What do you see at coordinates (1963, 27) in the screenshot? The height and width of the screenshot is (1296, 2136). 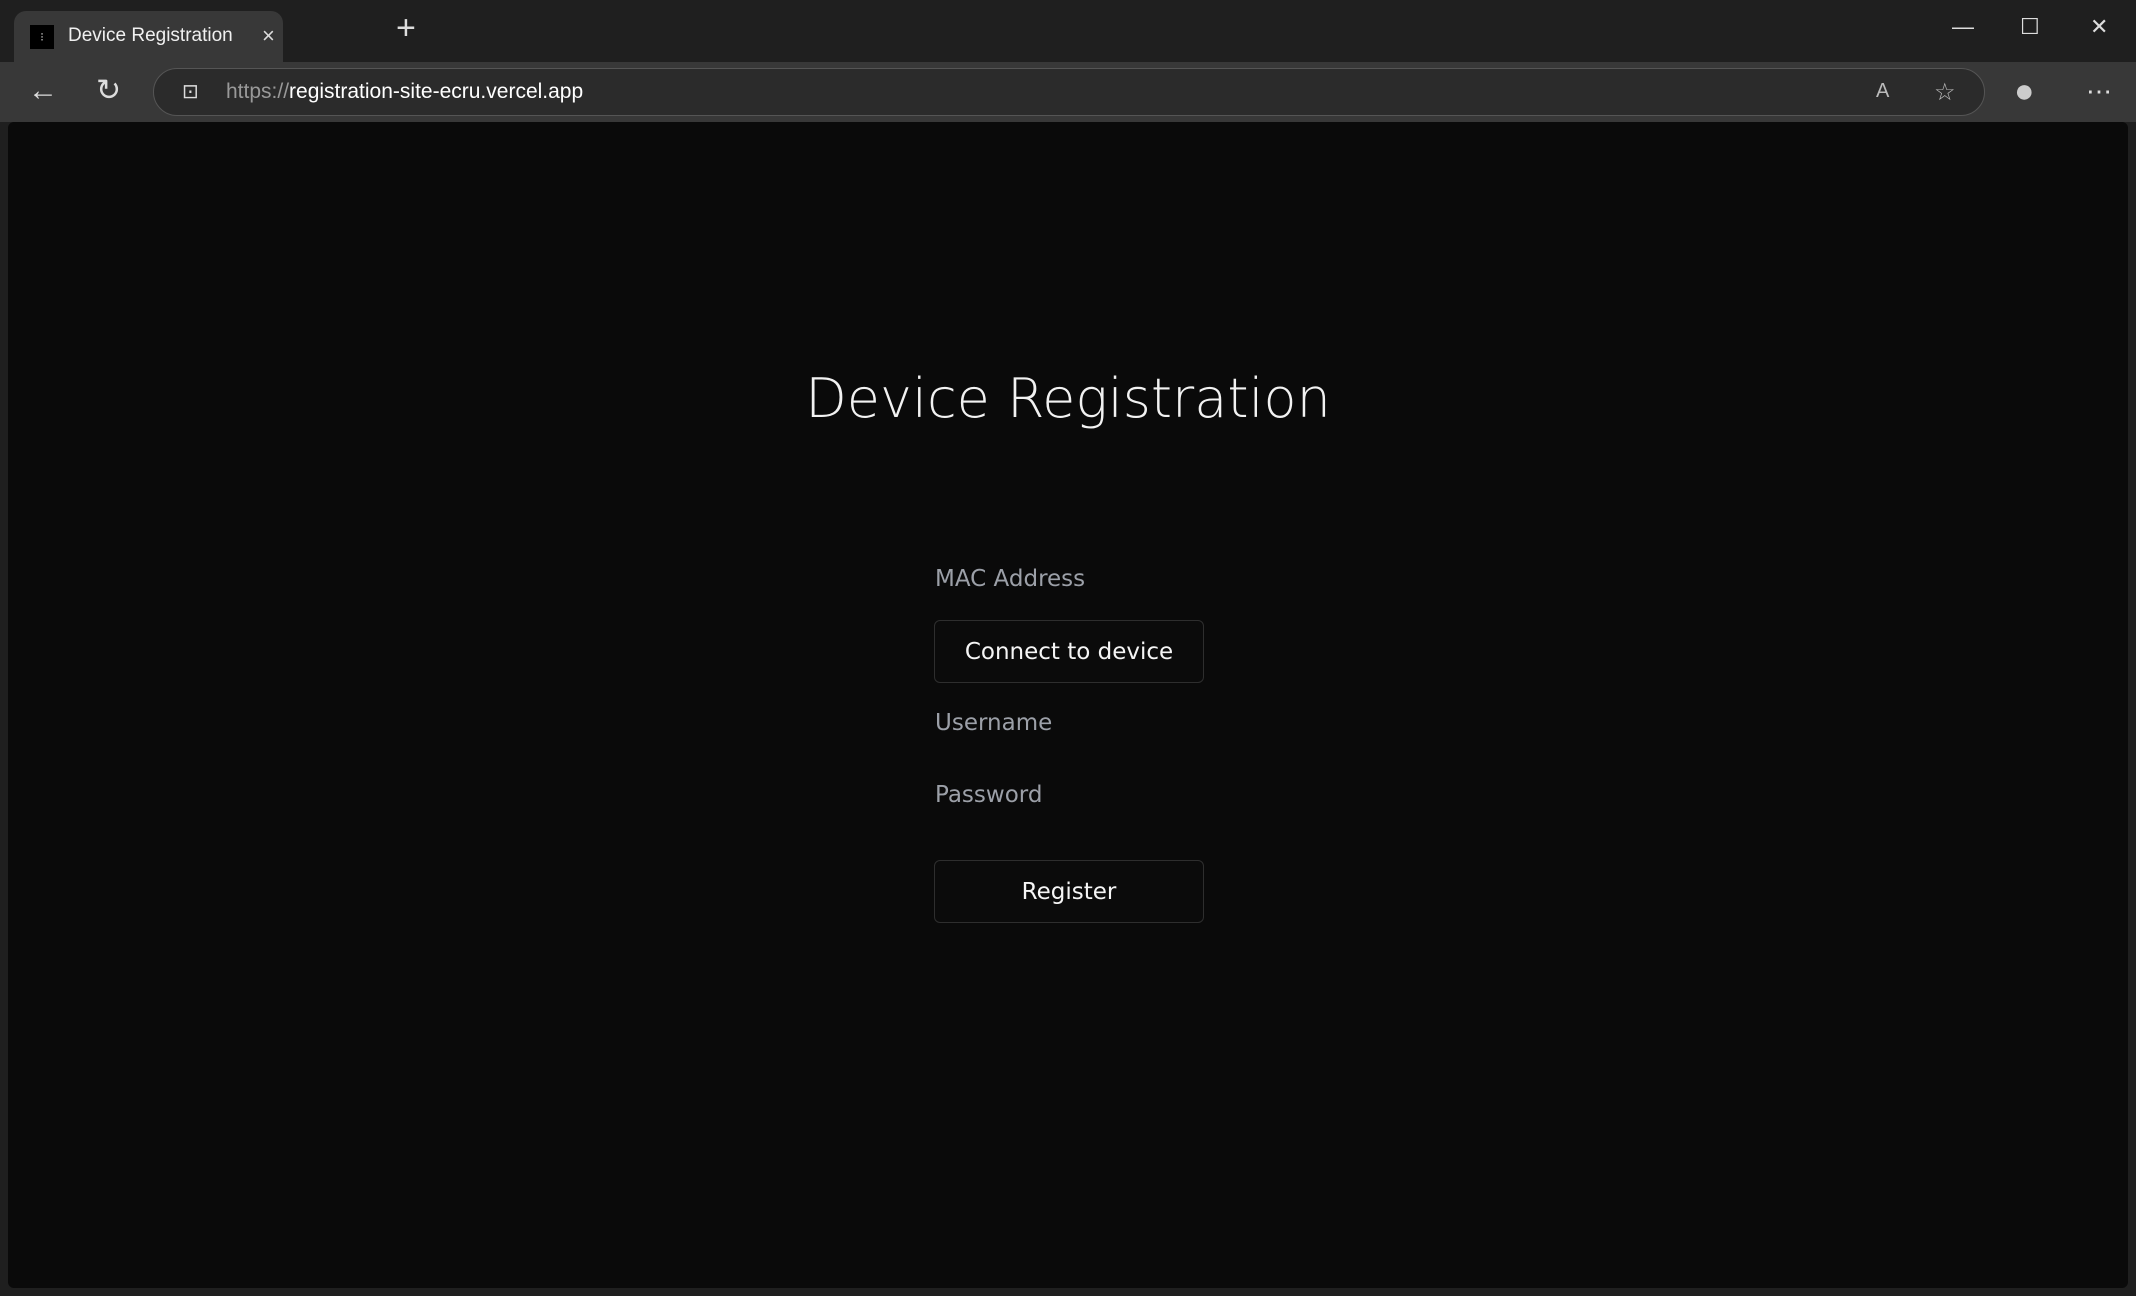 I see `minimize-icon: —` at bounding box center [1963, 27].